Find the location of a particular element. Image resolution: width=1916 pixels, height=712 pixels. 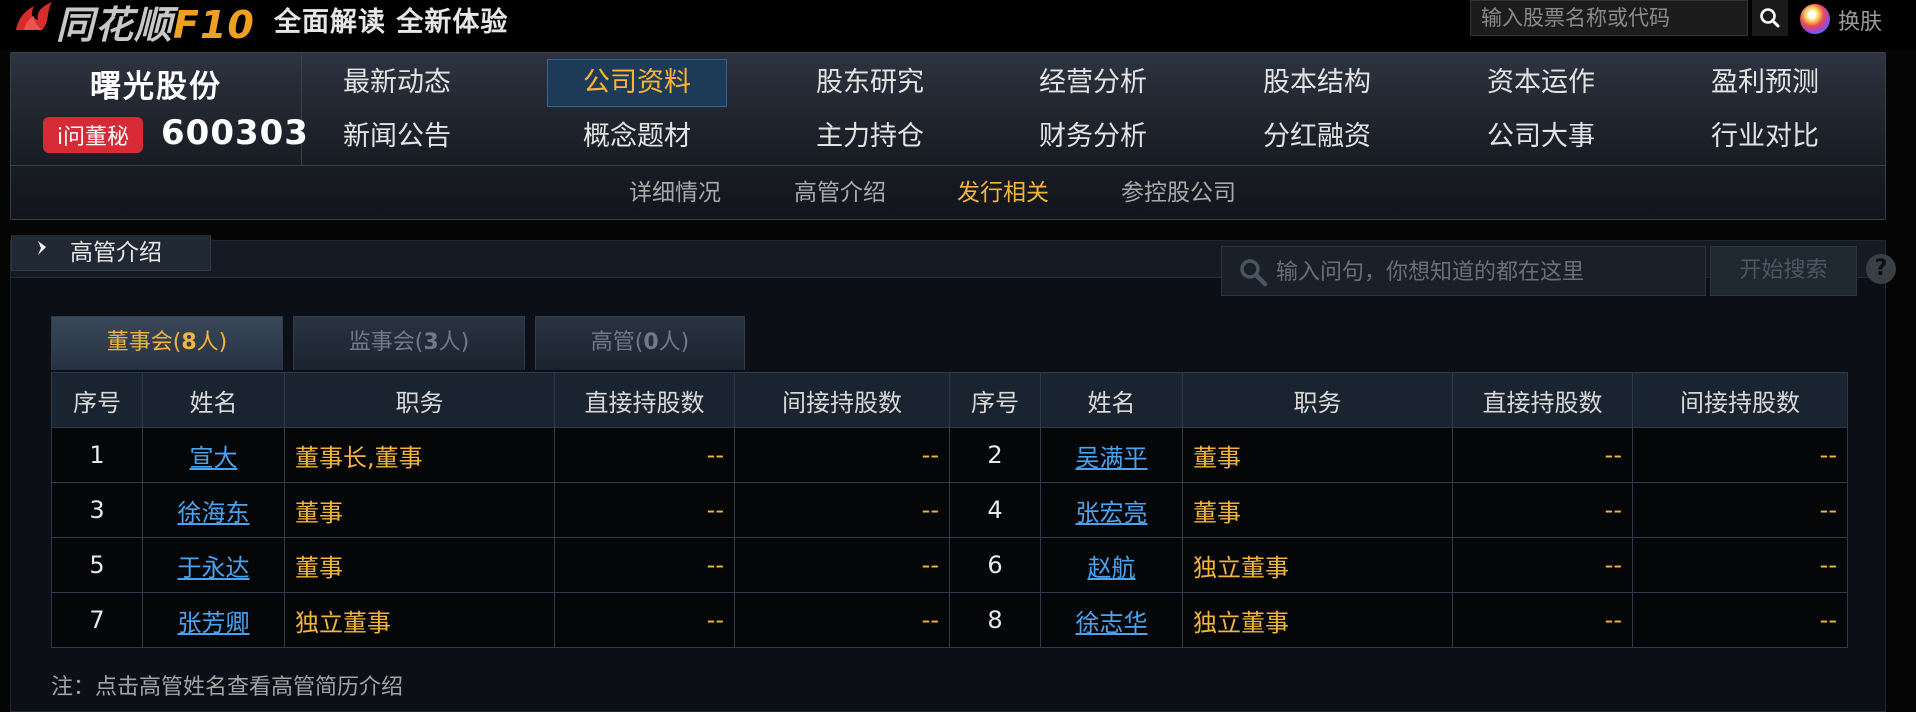

app-logo: 同花顺F10 is located at coordinates (155, 24).